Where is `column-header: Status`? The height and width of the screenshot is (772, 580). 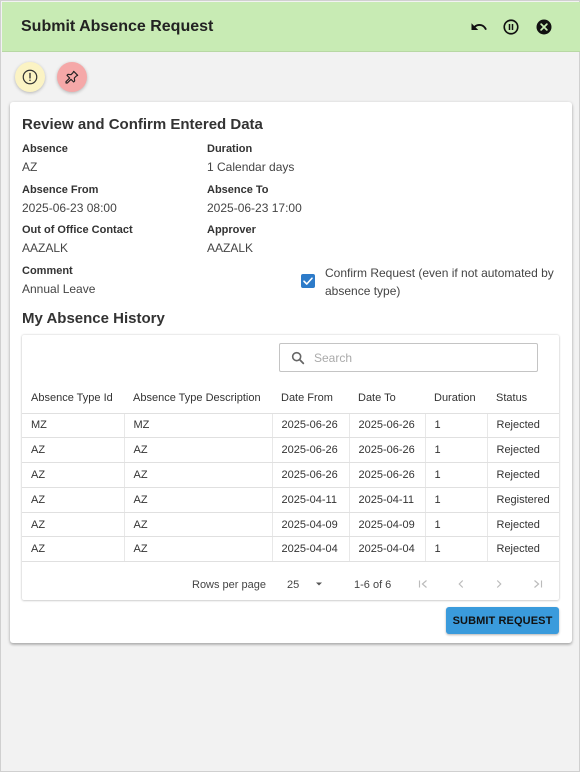 column-header: Status is located at coordinates (523, 399).